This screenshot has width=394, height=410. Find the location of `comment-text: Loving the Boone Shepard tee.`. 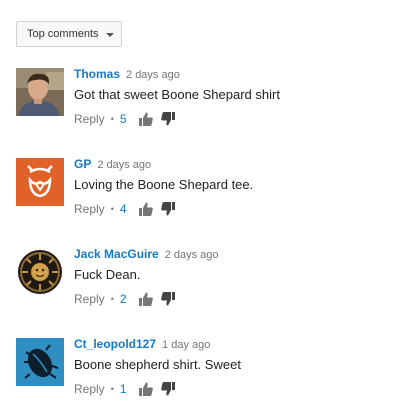

comment-text: Loving the Boone Shepard tee. is located at coordinates (164, 184).